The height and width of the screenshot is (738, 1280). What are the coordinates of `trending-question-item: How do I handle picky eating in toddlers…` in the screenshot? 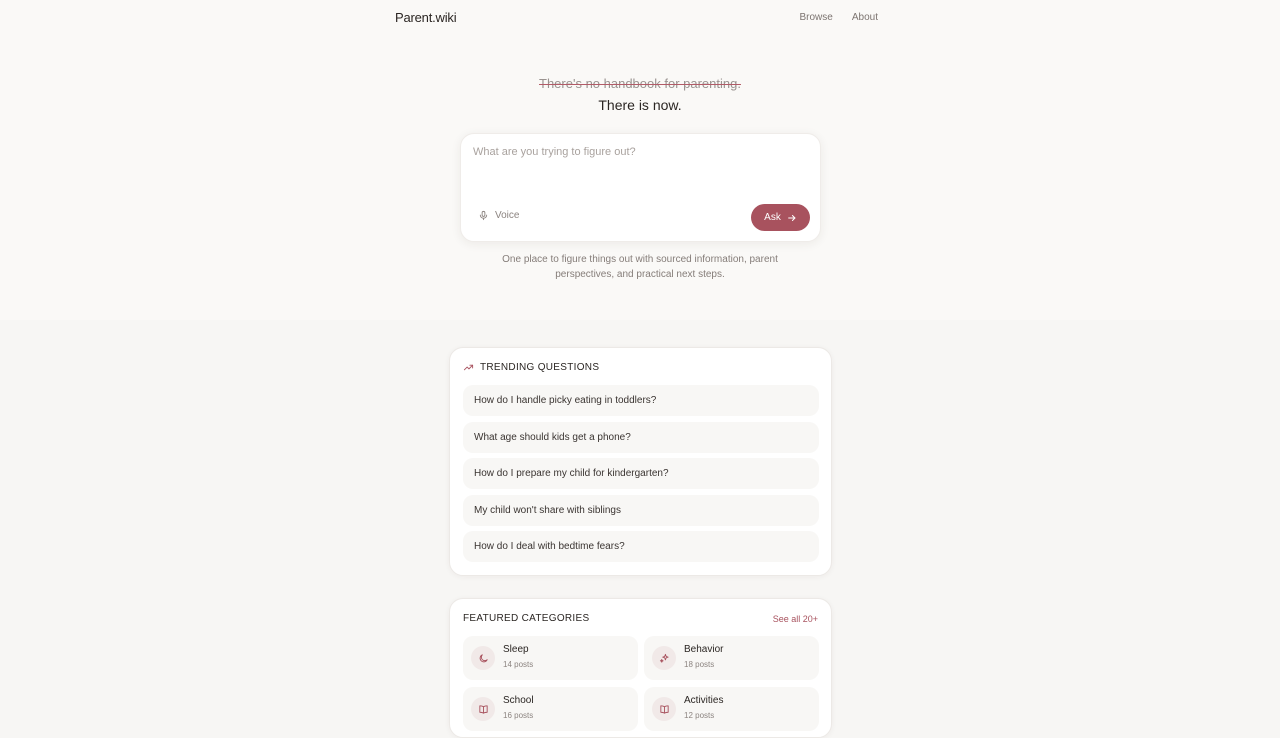 It's located at (641, 400).